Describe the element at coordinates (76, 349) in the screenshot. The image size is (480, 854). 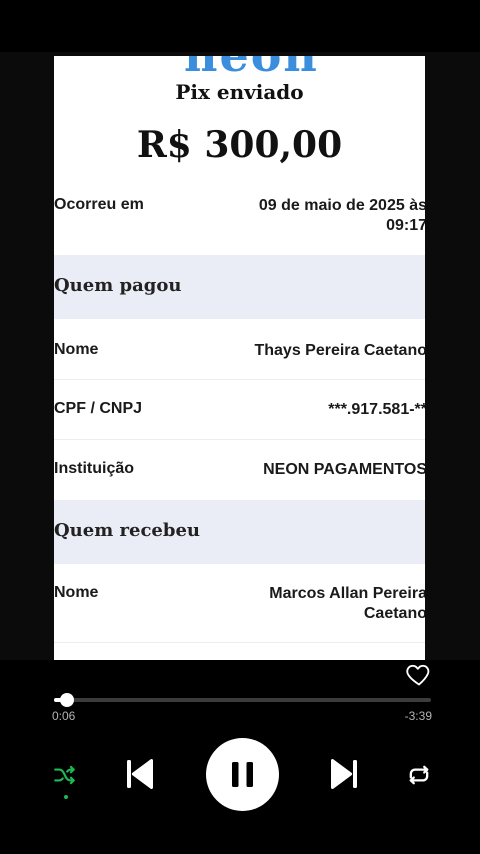
I see `payer-name-label: Nome` at that location.